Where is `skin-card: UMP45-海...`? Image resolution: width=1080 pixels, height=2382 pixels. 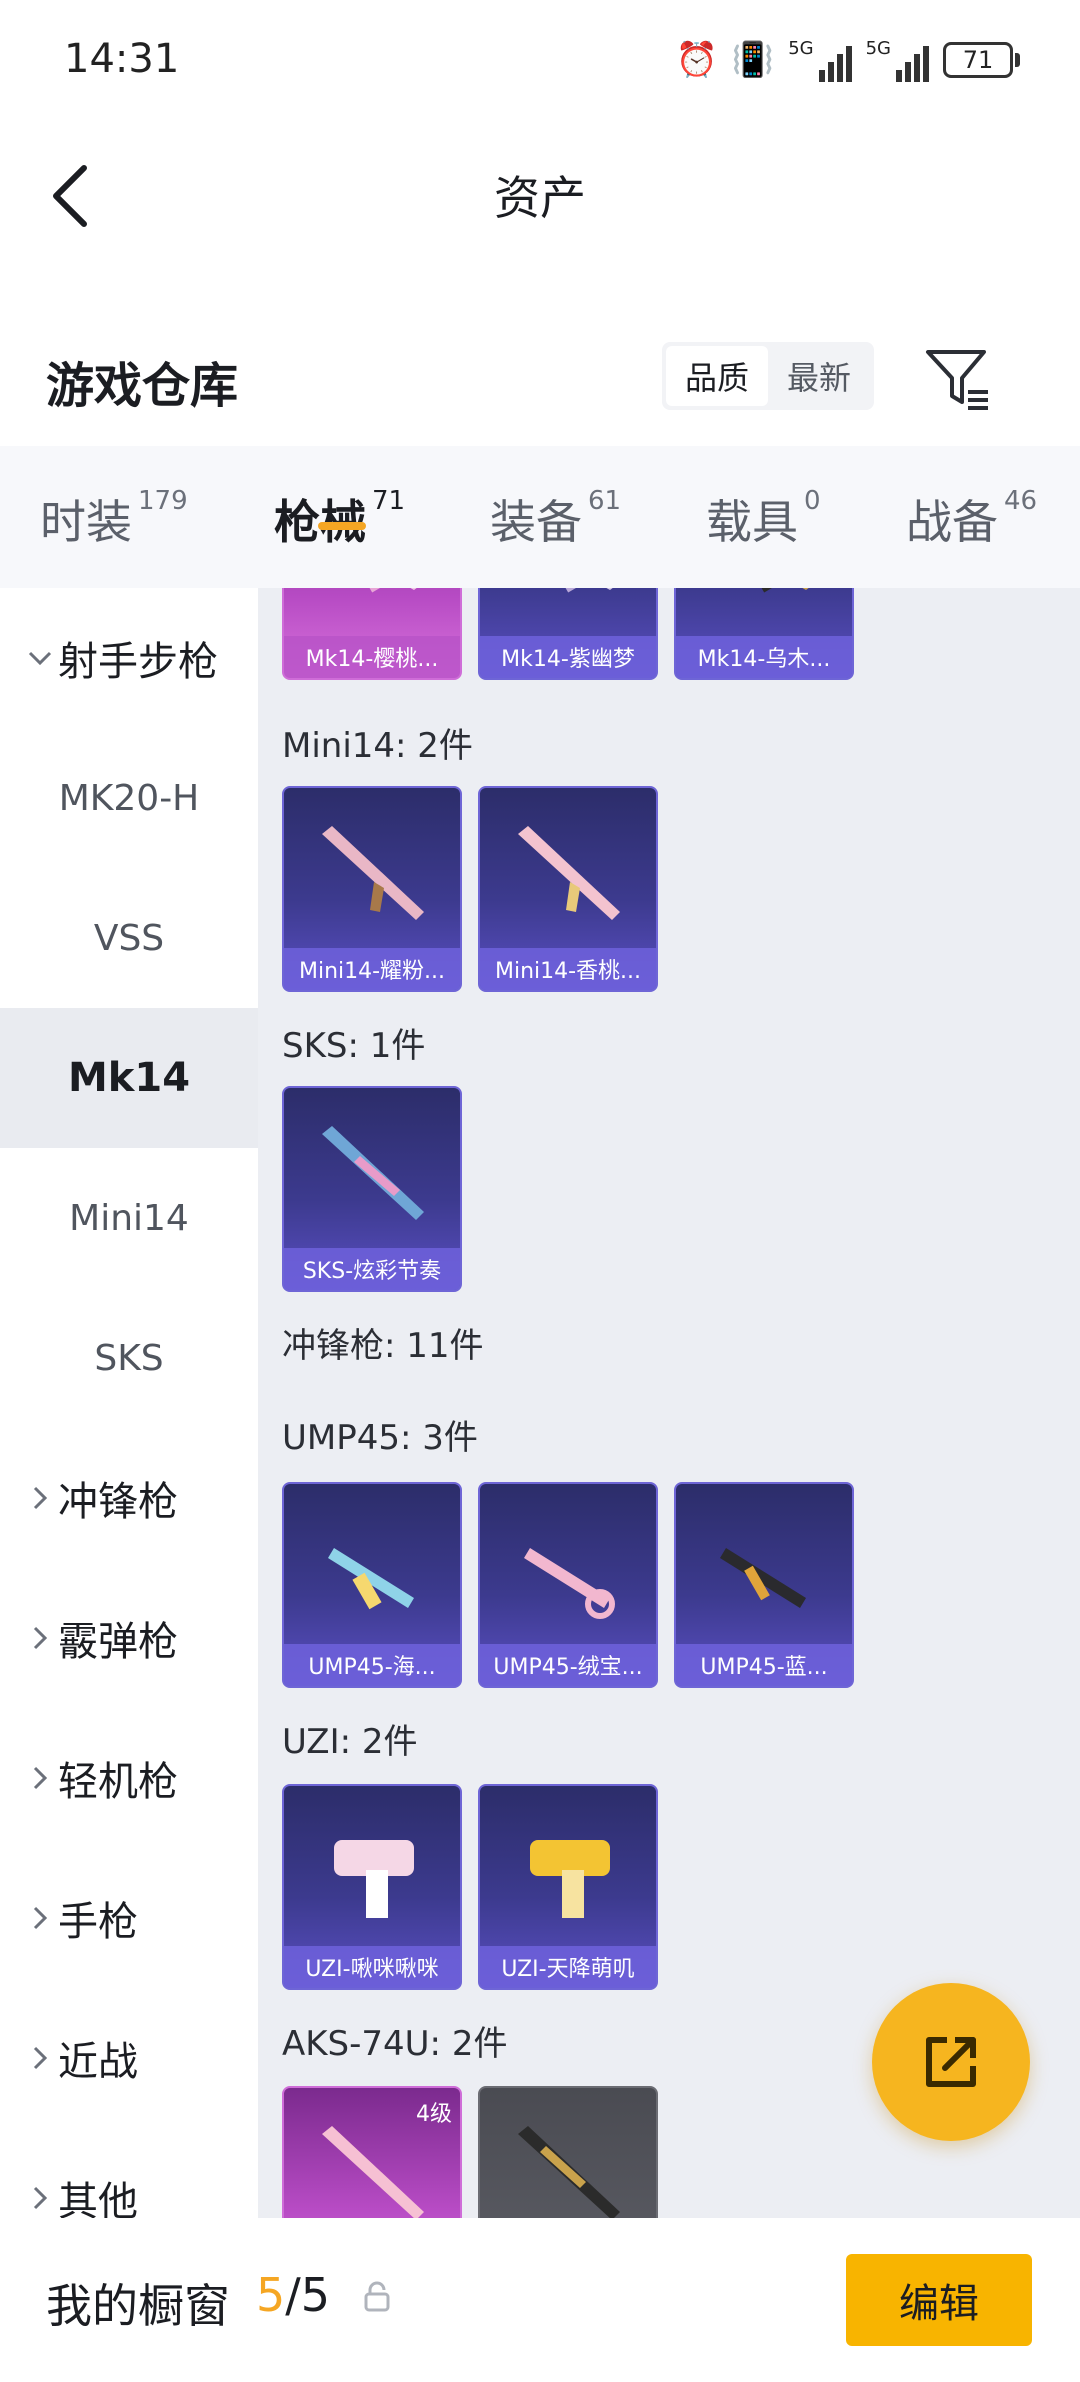
skin-card: UMP45-海... is located at coordinates (372, 1585).